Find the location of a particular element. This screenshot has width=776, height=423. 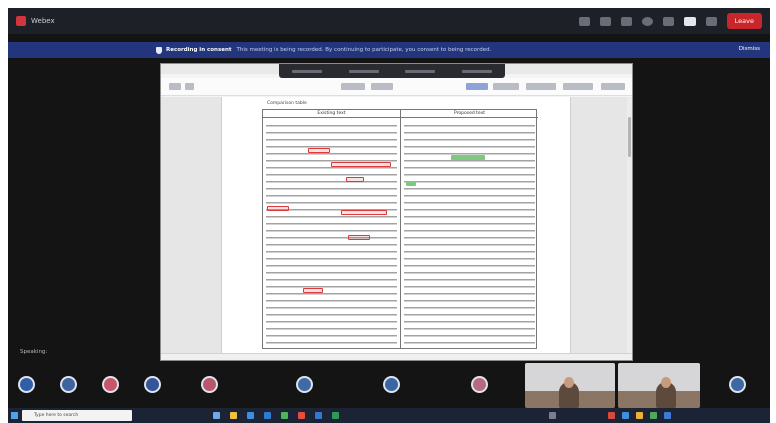

webex-logo-icon is located at coordinates (21, 21).